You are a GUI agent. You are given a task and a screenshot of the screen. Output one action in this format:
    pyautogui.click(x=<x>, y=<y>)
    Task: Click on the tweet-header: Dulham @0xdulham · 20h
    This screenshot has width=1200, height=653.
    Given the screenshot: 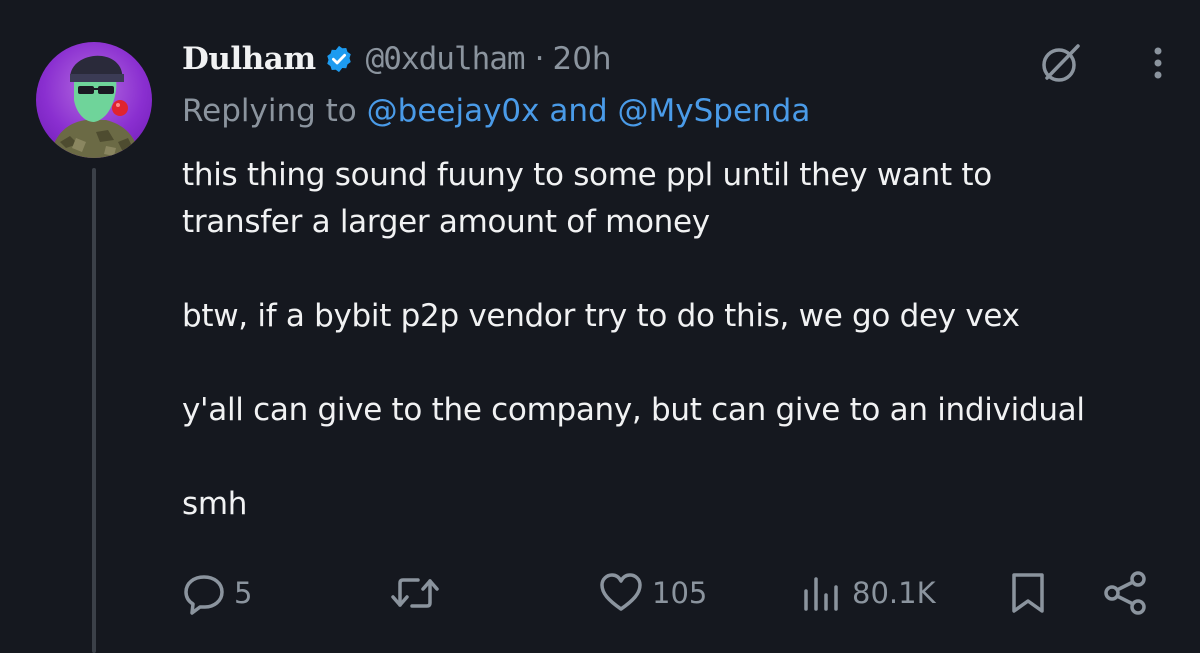 What is the action you would take?
    pyautogui.click(x=397, y=59)
    